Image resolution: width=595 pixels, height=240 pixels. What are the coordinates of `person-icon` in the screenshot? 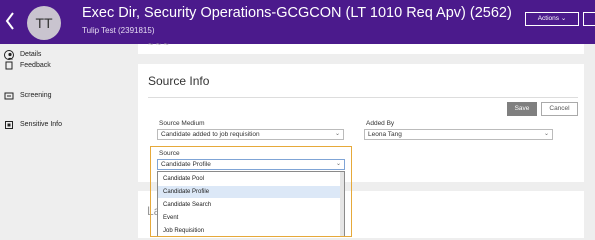 It's located at (9, 55).